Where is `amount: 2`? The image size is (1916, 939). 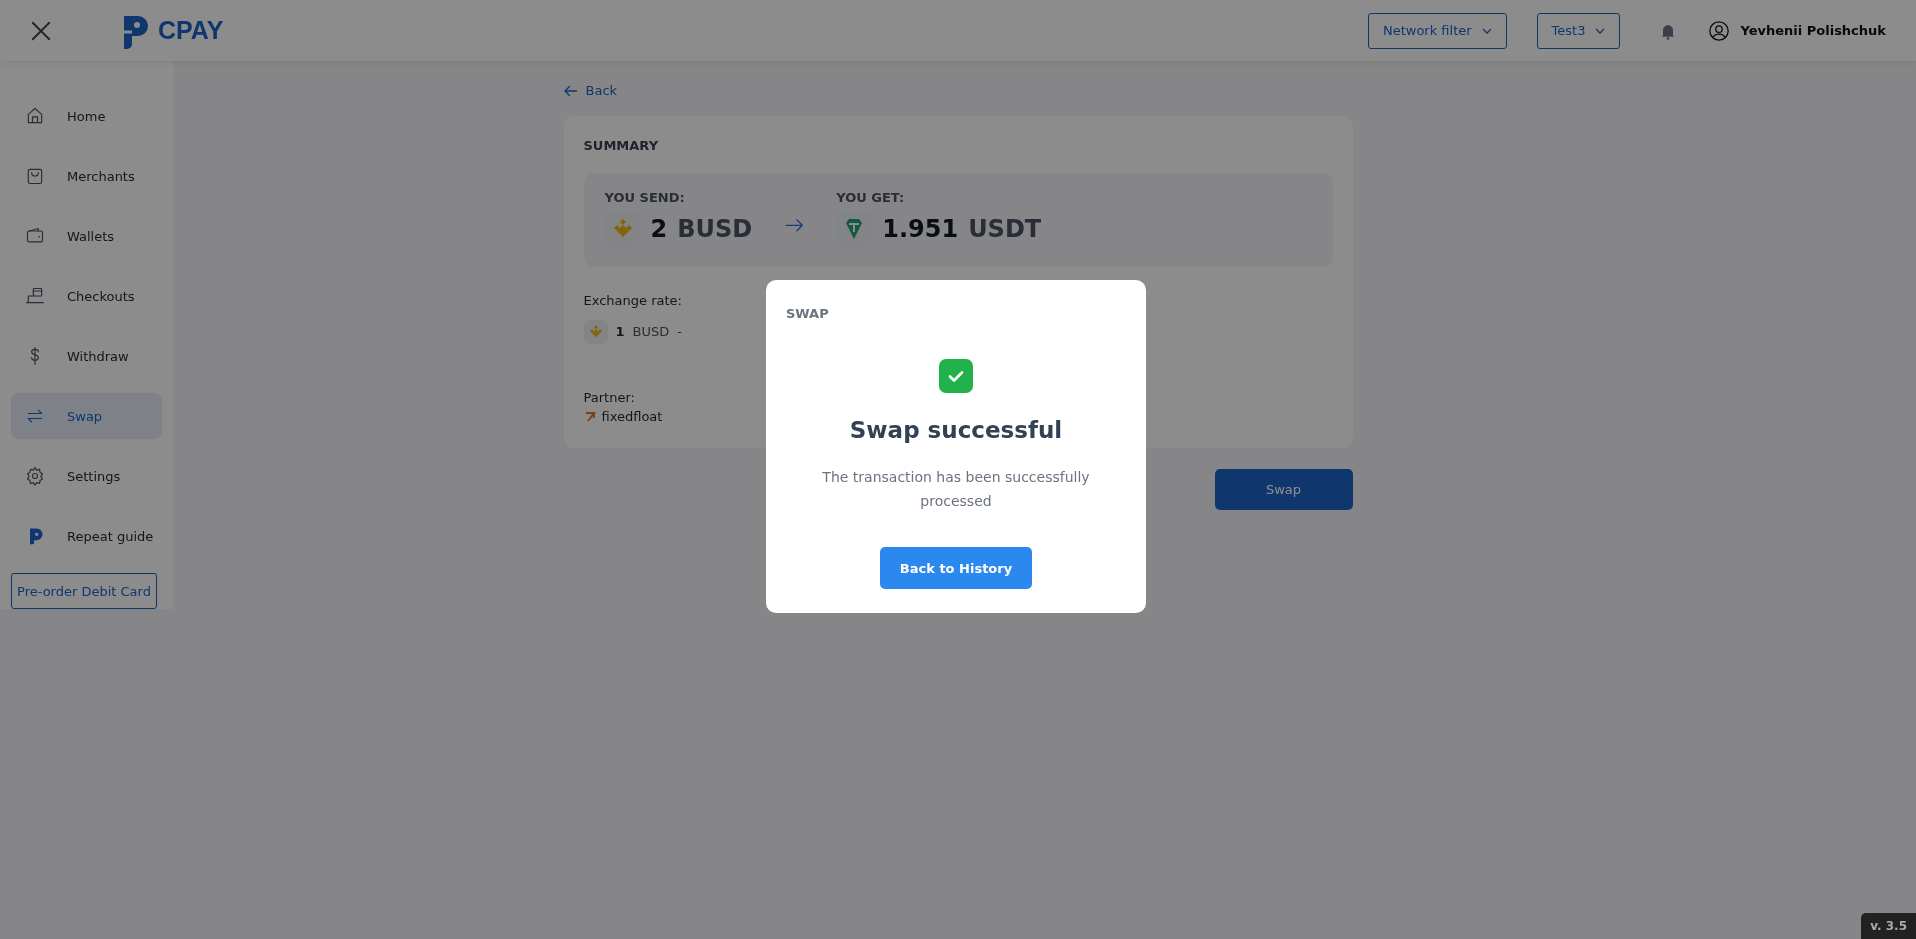
amount: 2 is located at coordinates (659, 228).